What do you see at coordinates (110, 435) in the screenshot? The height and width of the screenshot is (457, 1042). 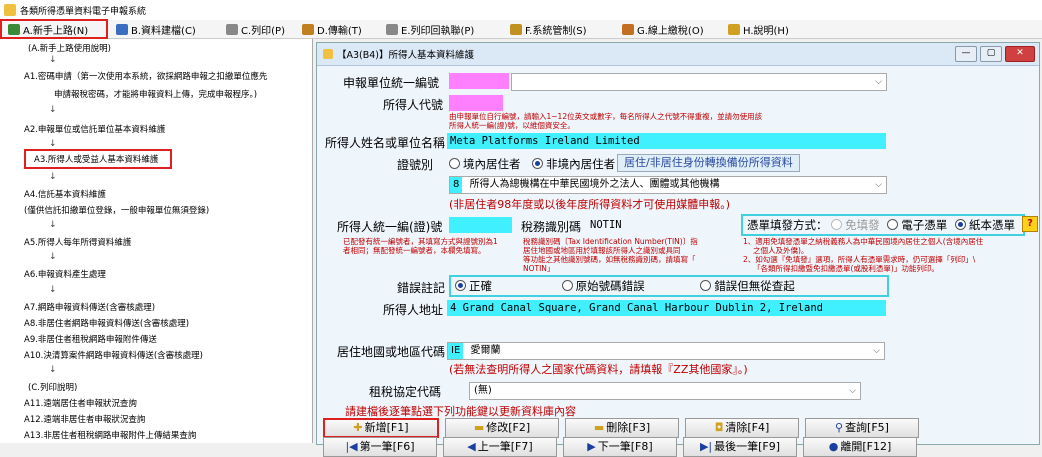 I see `nav-a13: A13.非居住者租稅網路申報附件上傳結果查詢` at bounding box center [110, 435].